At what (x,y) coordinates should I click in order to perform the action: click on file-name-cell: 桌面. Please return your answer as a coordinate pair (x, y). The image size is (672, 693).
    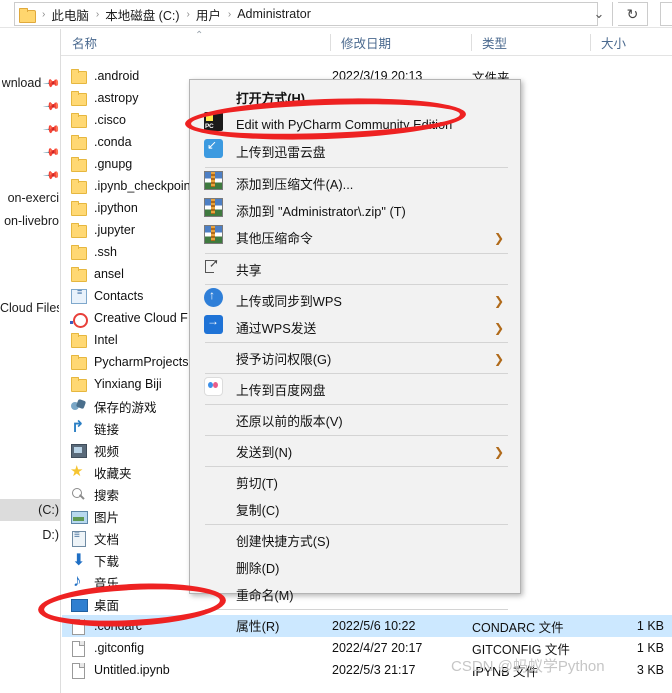
    Looking at the image, I should click on (94, 604).